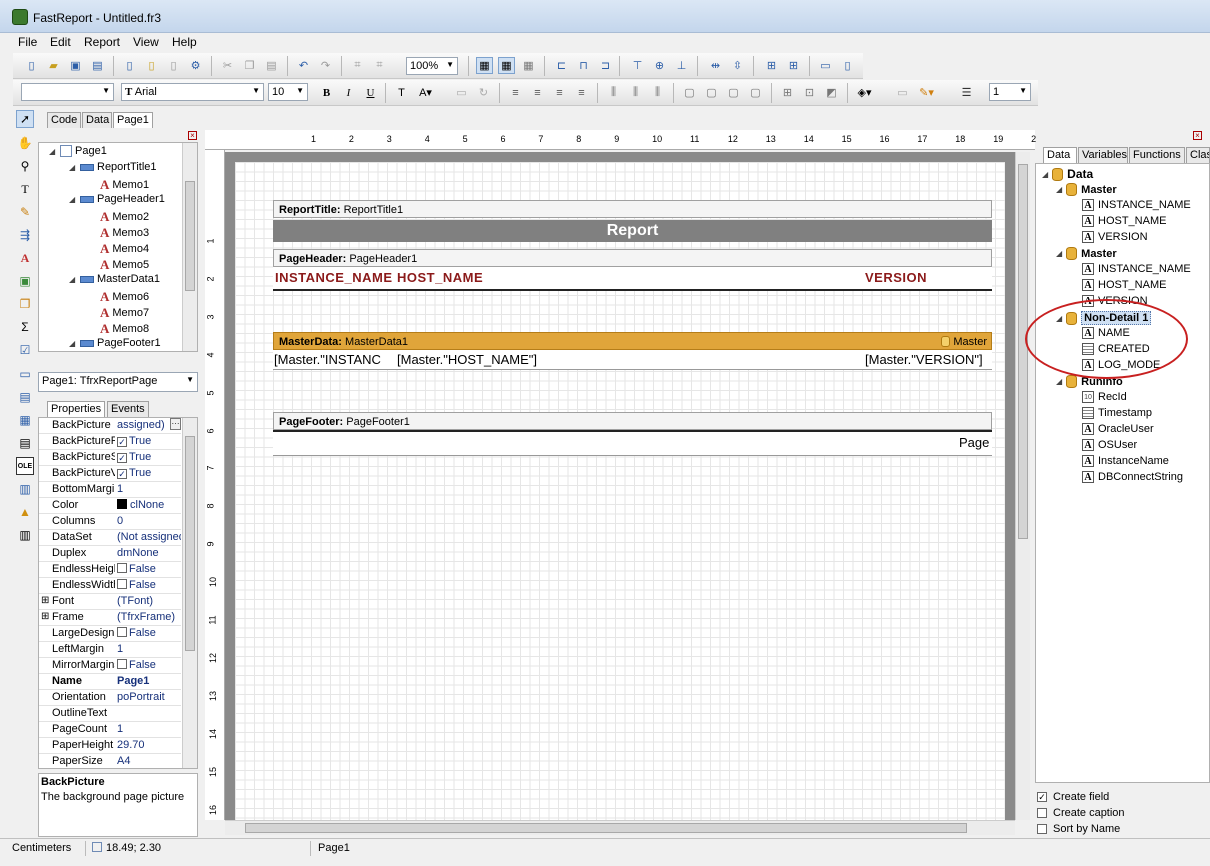  Describe the element at coordinates (25, 443) in the screenshot. I see `richtext-tool-icon: ▤` at that location.